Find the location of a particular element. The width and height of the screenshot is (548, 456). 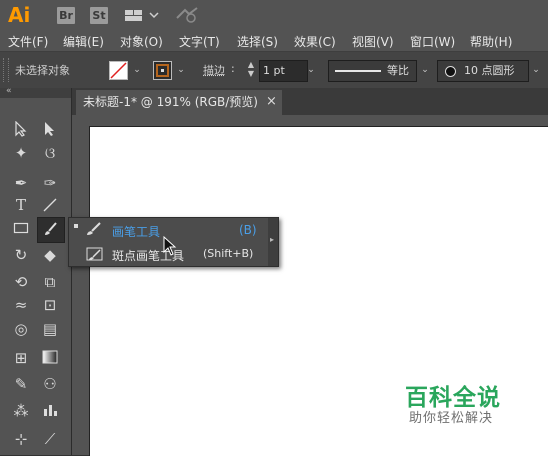

column-graph-icon is located at coordinates (50, 411).